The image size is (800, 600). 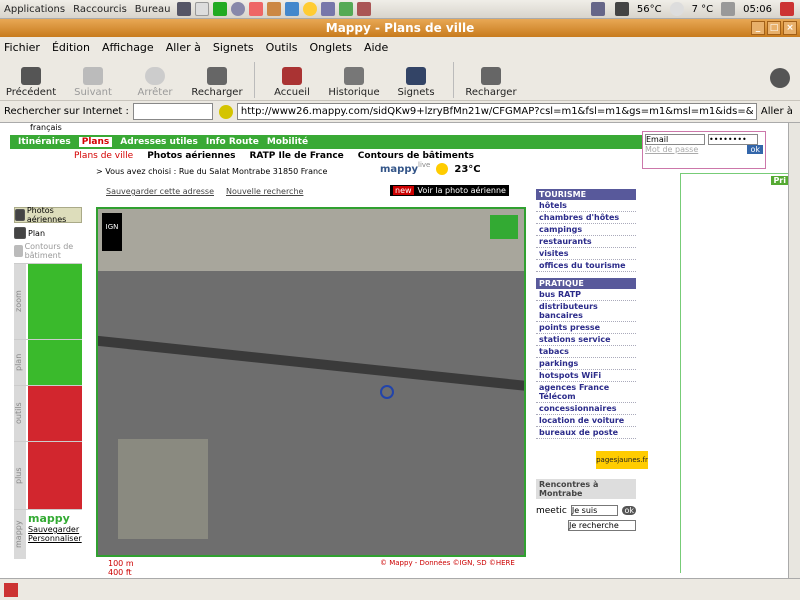 I want to click on menu-fichier: Fichier, so click(x=22, y=47).